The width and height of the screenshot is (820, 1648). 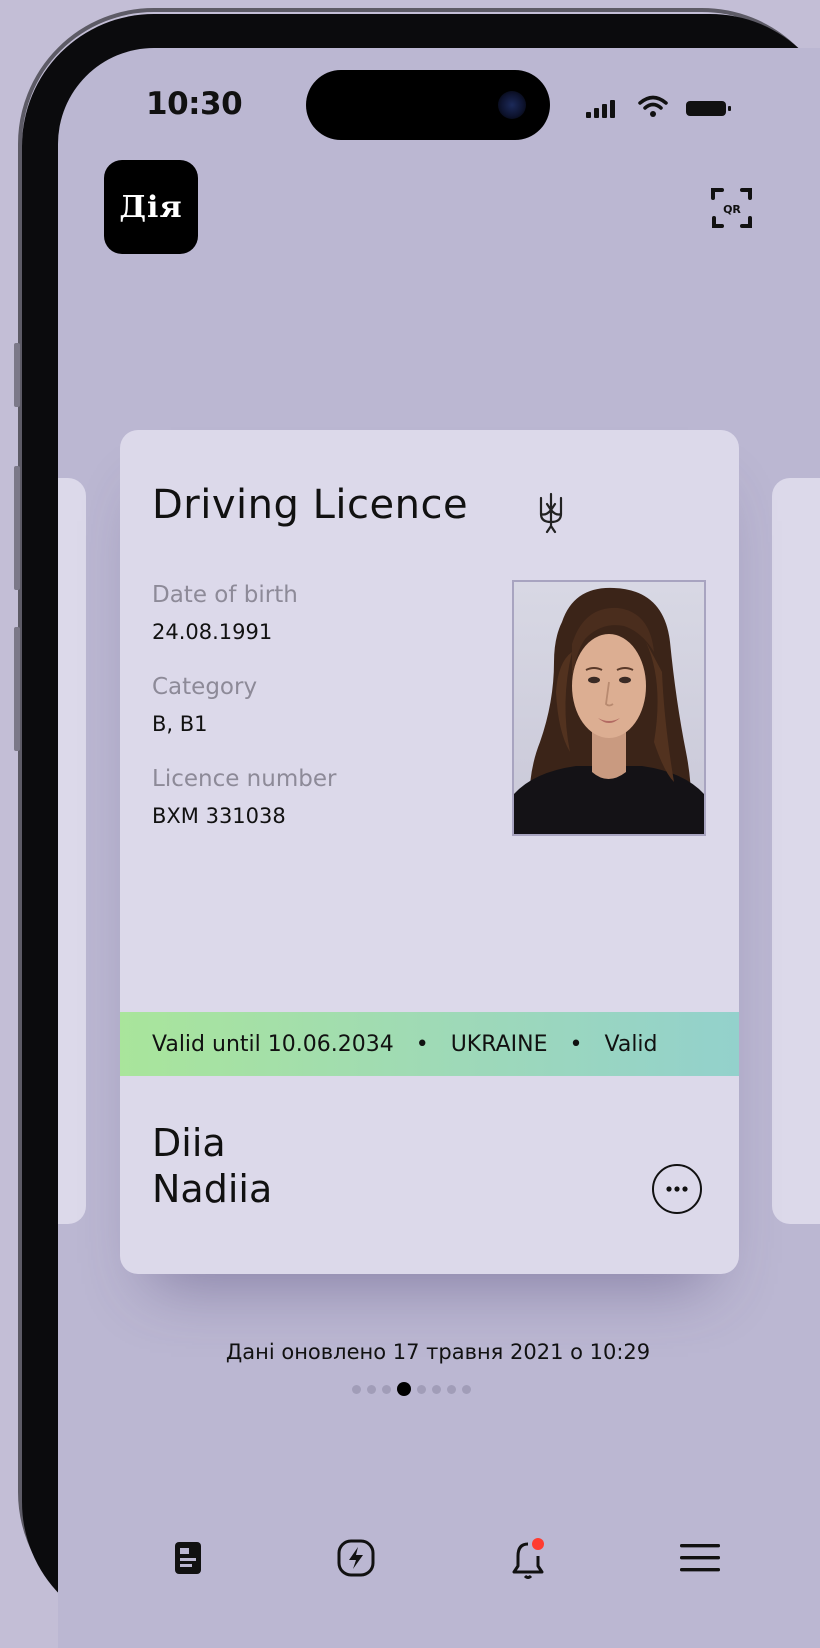 What do you see at coordinates (708, 108) in the screenshot?
I see `battery-icon` at bounding box center [708, 108].